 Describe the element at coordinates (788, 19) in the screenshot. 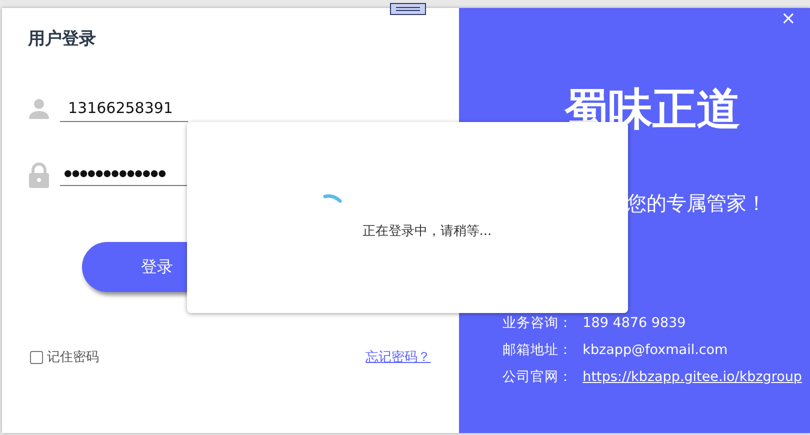

I see `close-button: ×` at that location.